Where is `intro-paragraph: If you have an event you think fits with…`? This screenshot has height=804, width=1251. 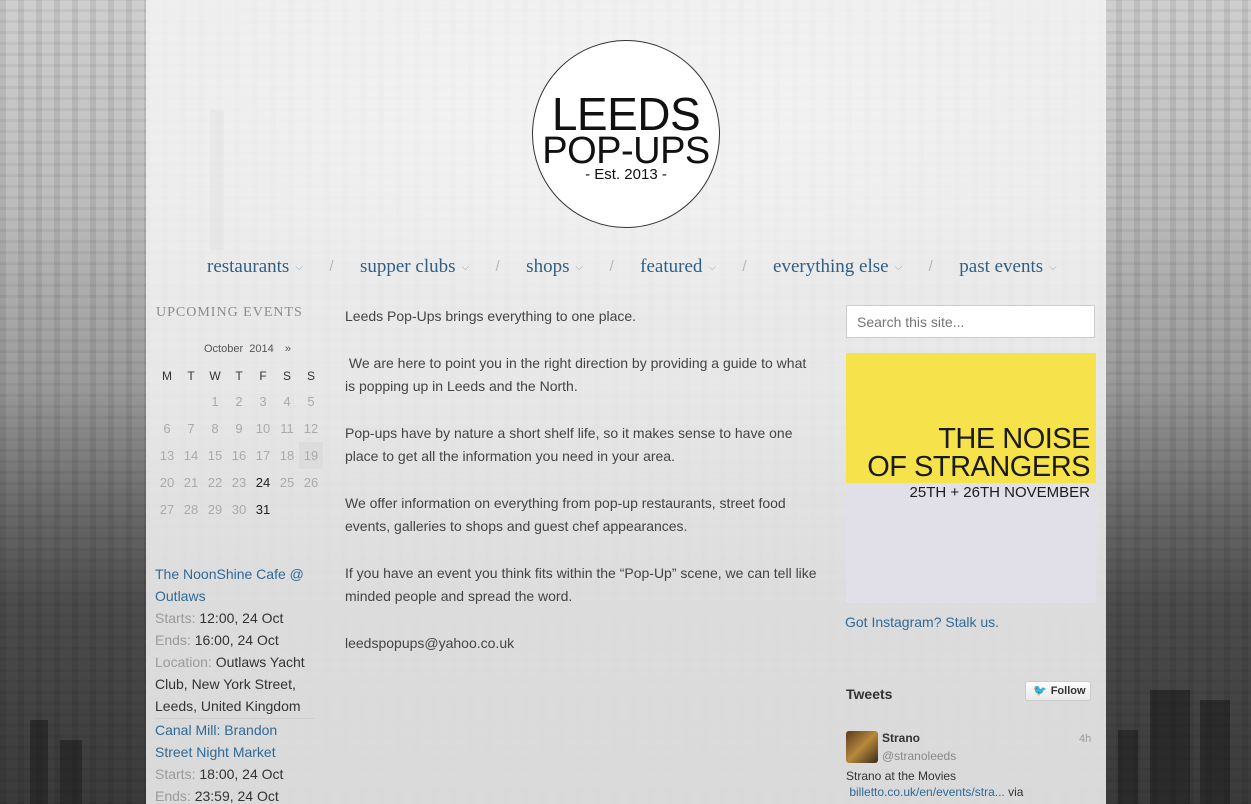
intro-paragraph: If you have an event you think fits with… is located at coordinates (581, 584).